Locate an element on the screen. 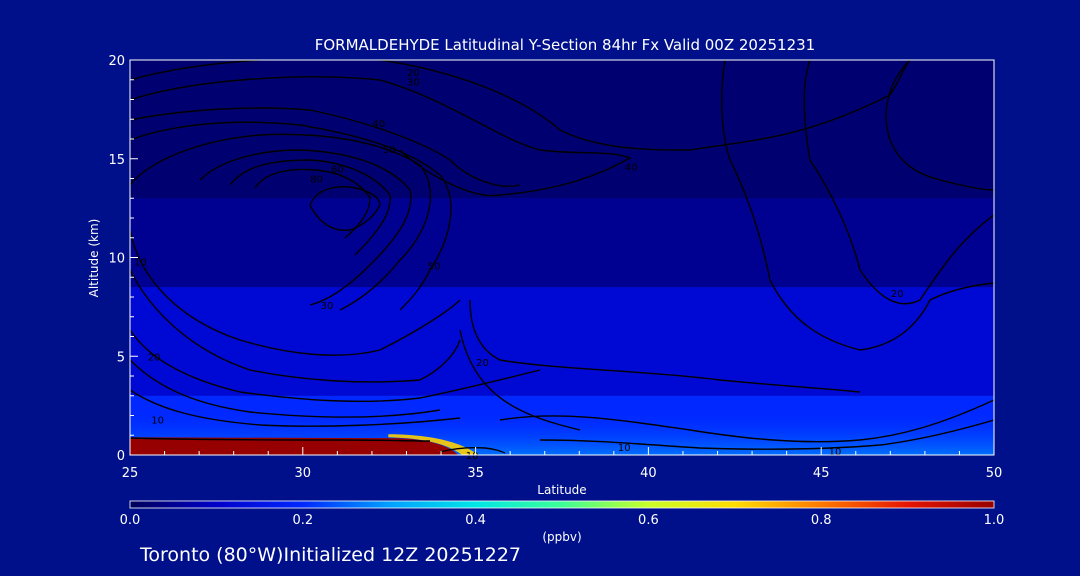  x-tick-label: 50 is located at coordinates (994, 473).